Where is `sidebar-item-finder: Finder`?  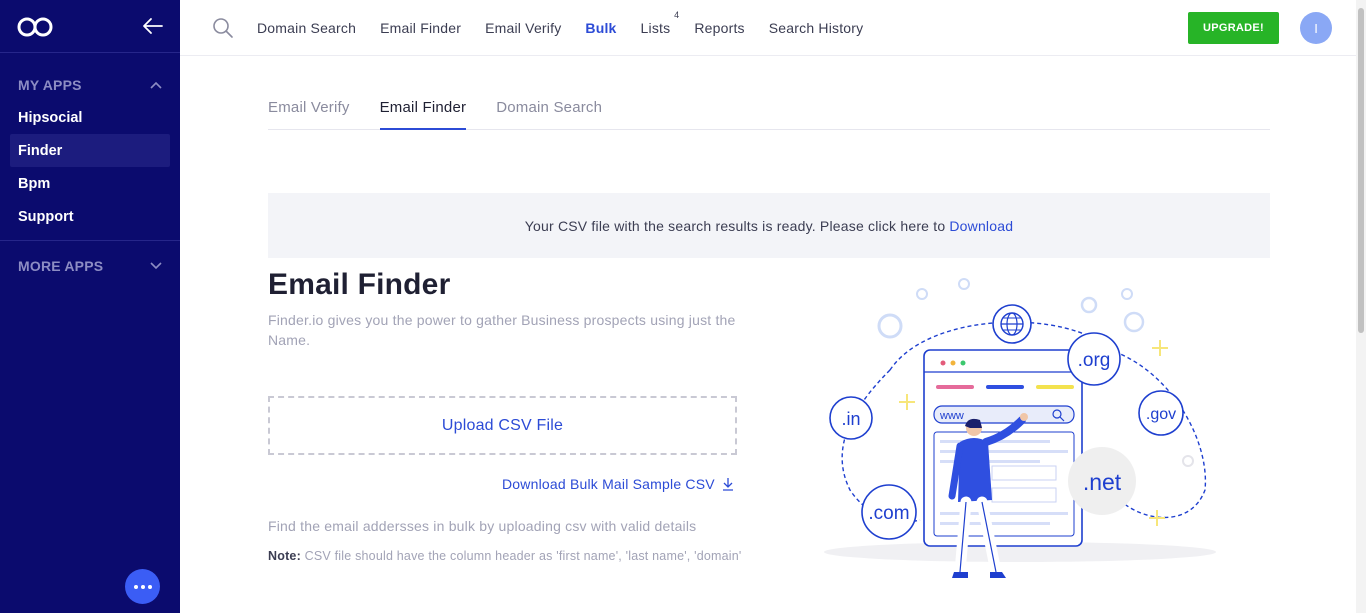
sidebar-item-finder: Finder is located at coordinates (90, 150).